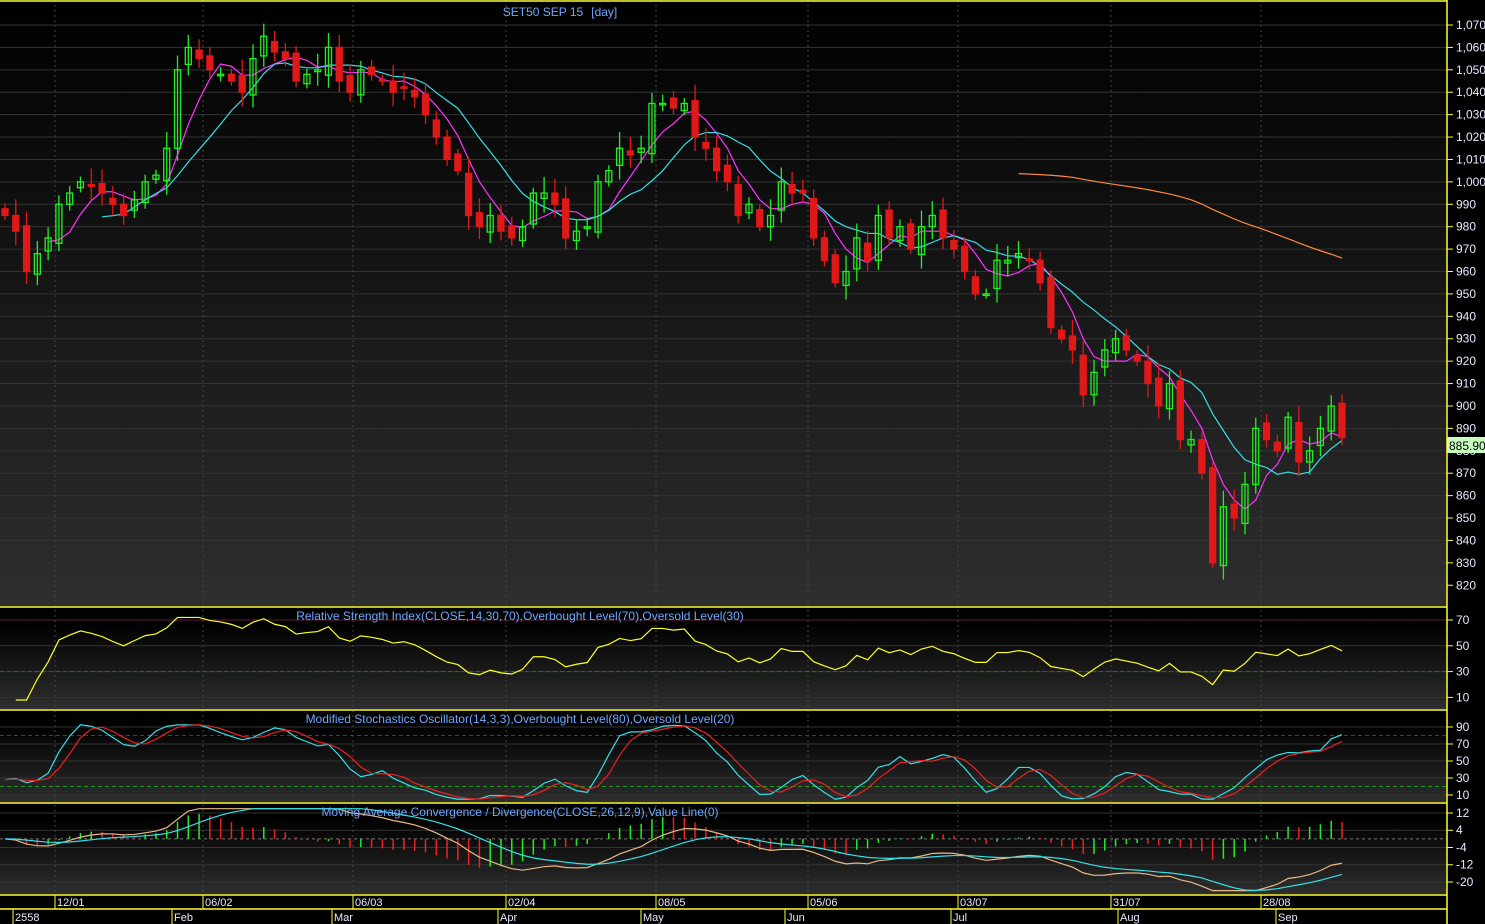  I want to click on price-tick-label: 1,050, so click(1470, 70).